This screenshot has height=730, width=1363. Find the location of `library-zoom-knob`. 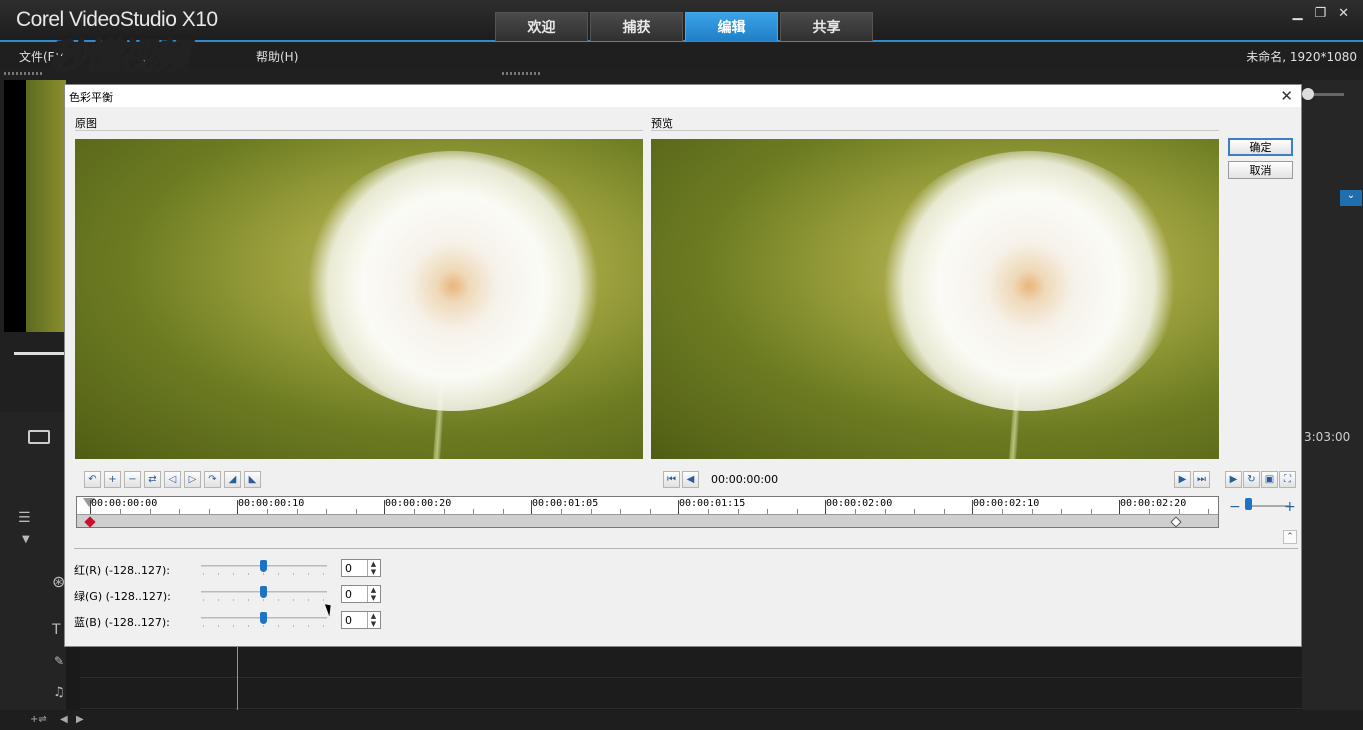

library-zoom-knob is located at coordinates (1308, 94).